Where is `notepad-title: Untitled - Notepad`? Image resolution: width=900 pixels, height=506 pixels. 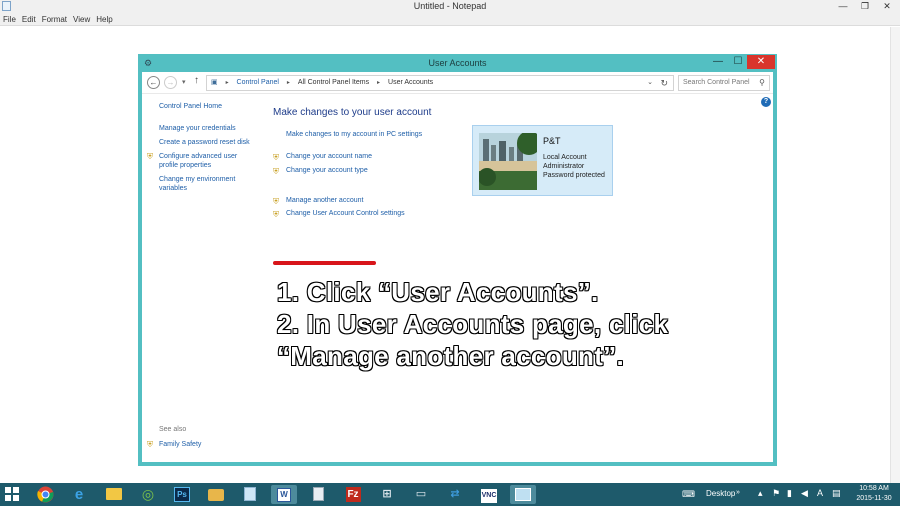 notepad-title: Untitled - Notepad is located at coordinates (450, 6).